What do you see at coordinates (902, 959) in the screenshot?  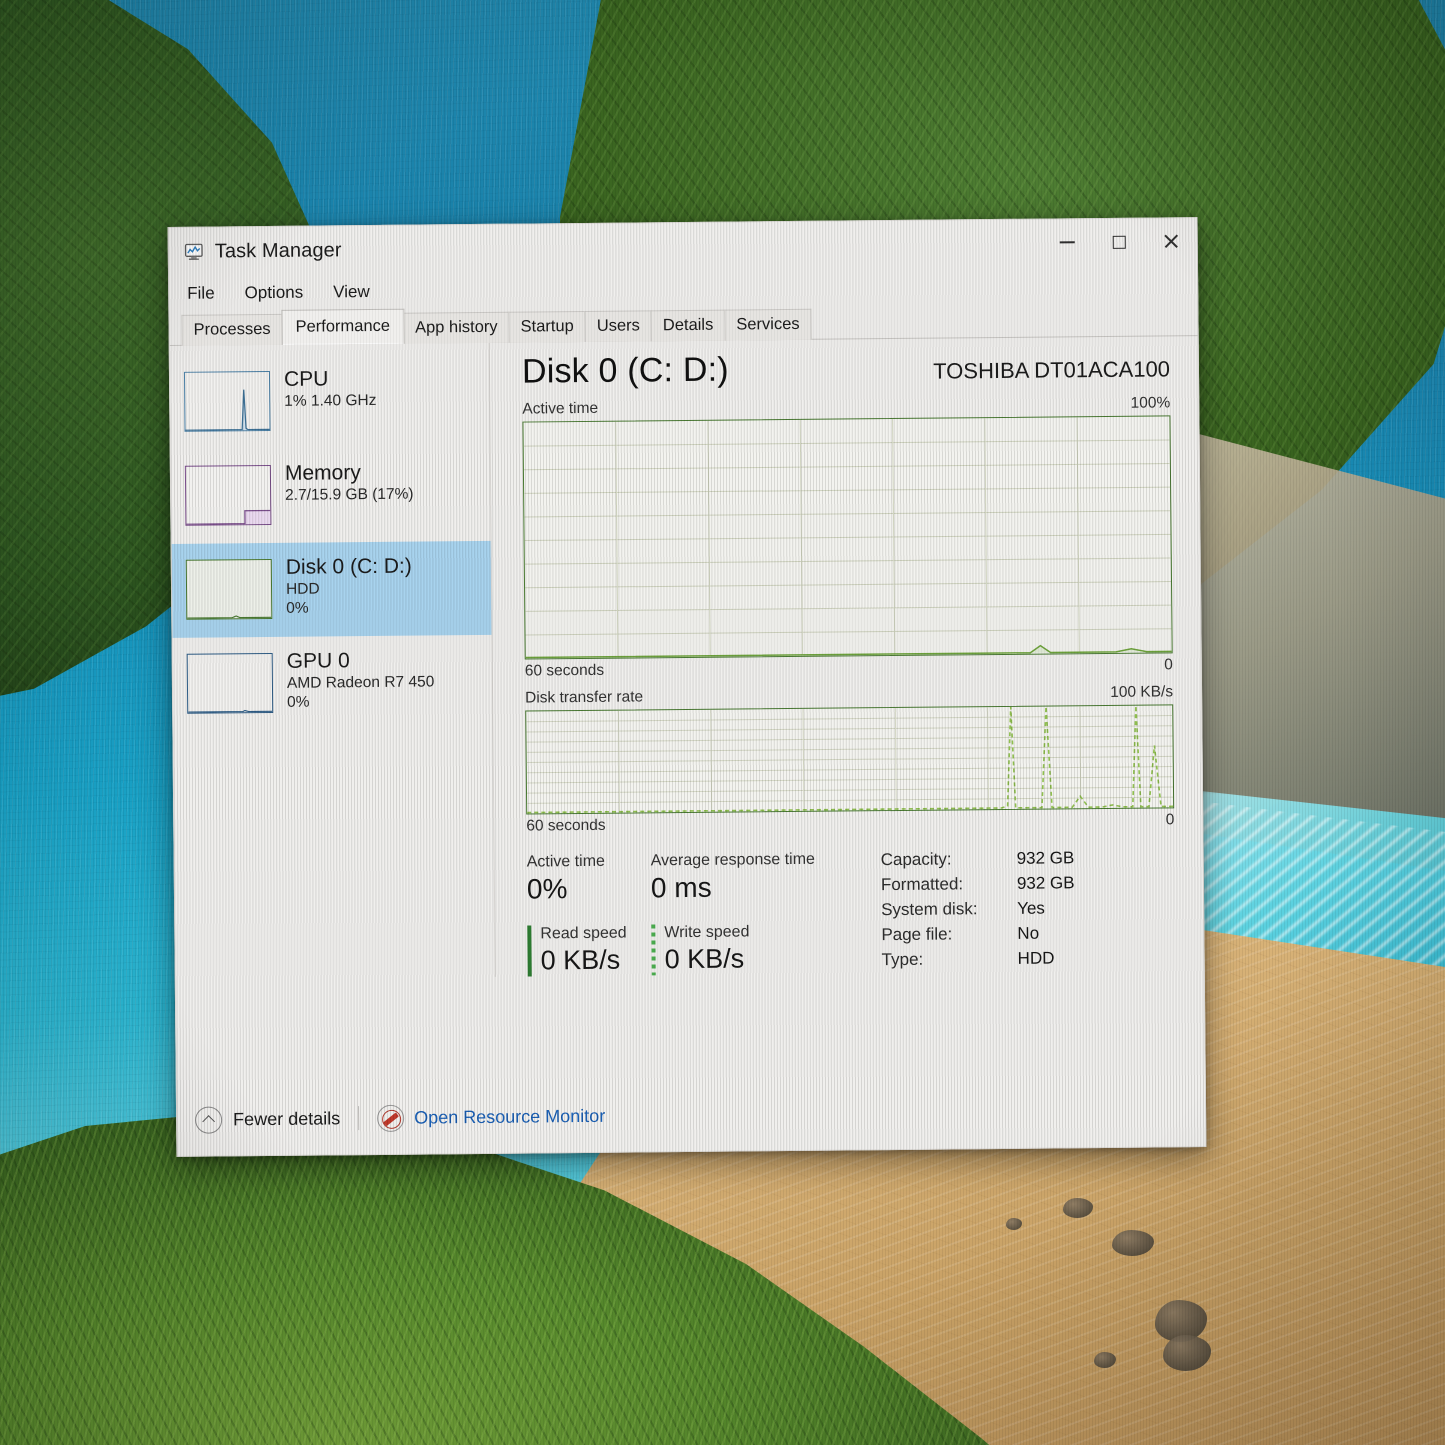 I see `prop-type-key: Type:` at bounding box center [902, 959].